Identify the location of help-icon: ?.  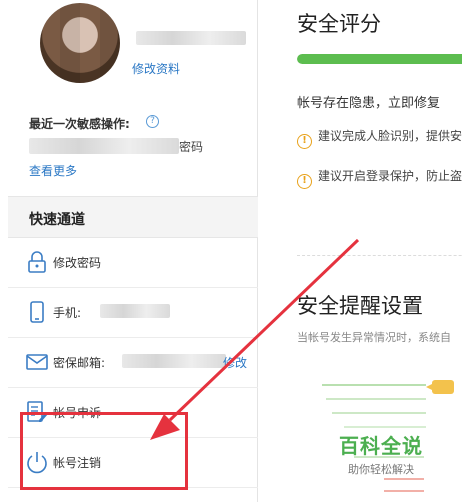
(152, 121).